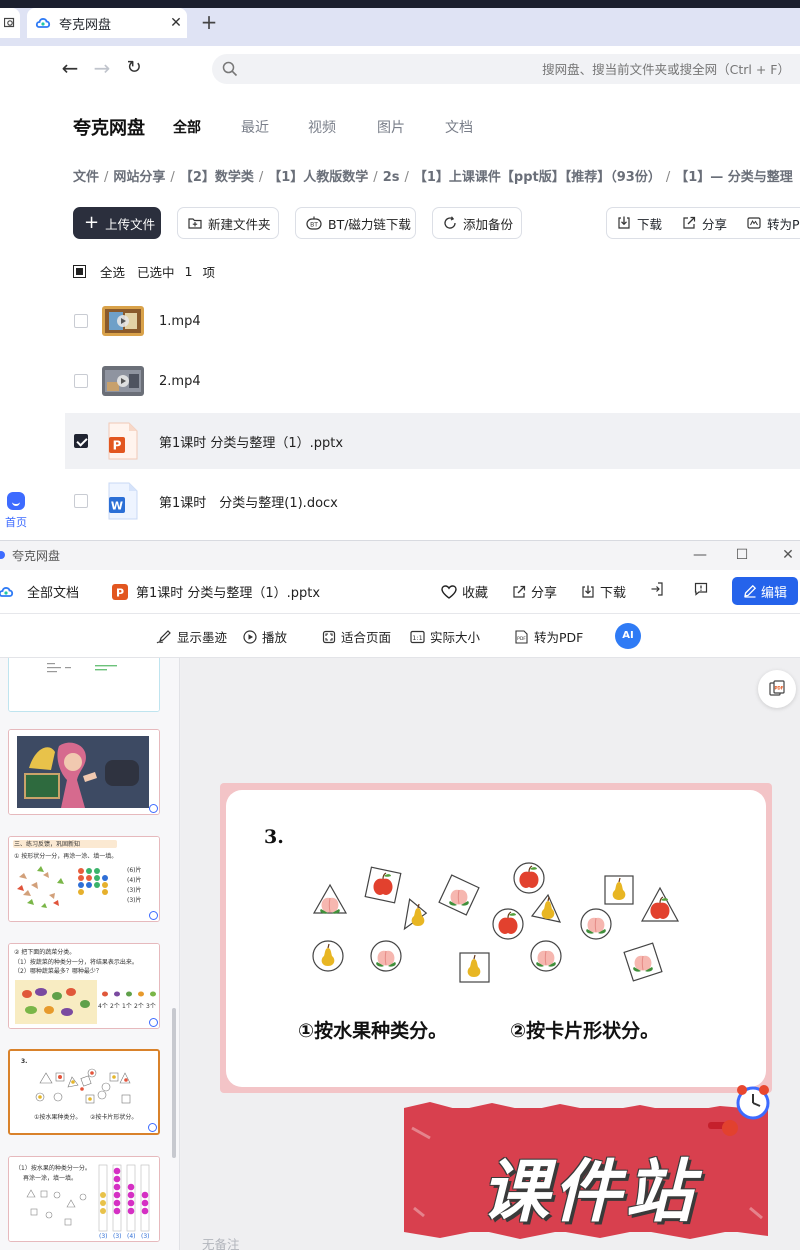  Describe the element at coordinates (734, 177) in the screenshot. I see `breadcrumb-item: 【1】— 分类与整理` at that location.